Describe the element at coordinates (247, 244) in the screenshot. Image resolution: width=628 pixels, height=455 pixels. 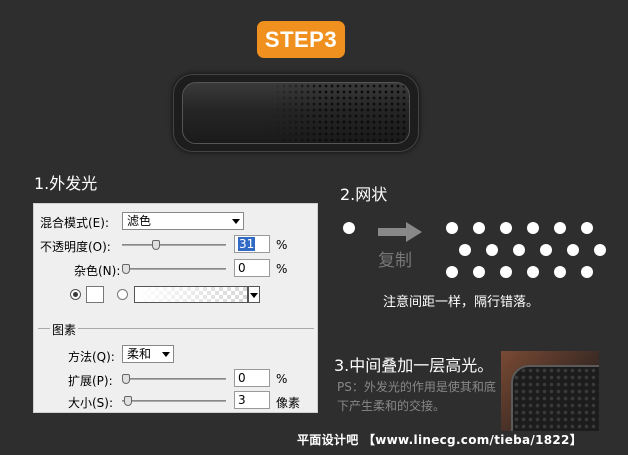
I see `opacity-value: 31` at that location.